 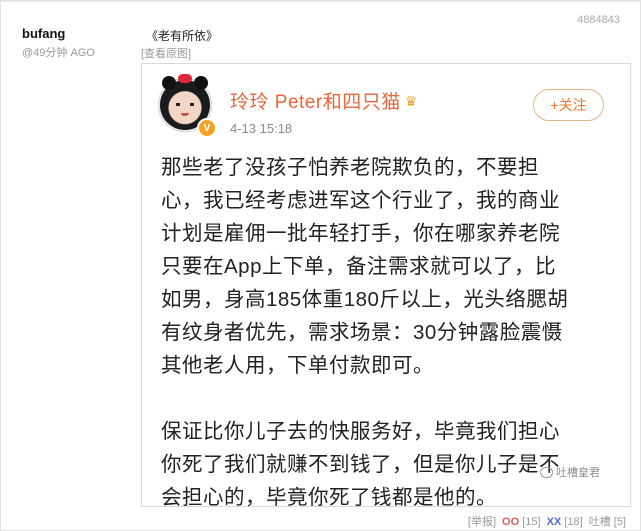 I want to click on tucao-link: 吐槽 [5], so click(x=607, y=521).